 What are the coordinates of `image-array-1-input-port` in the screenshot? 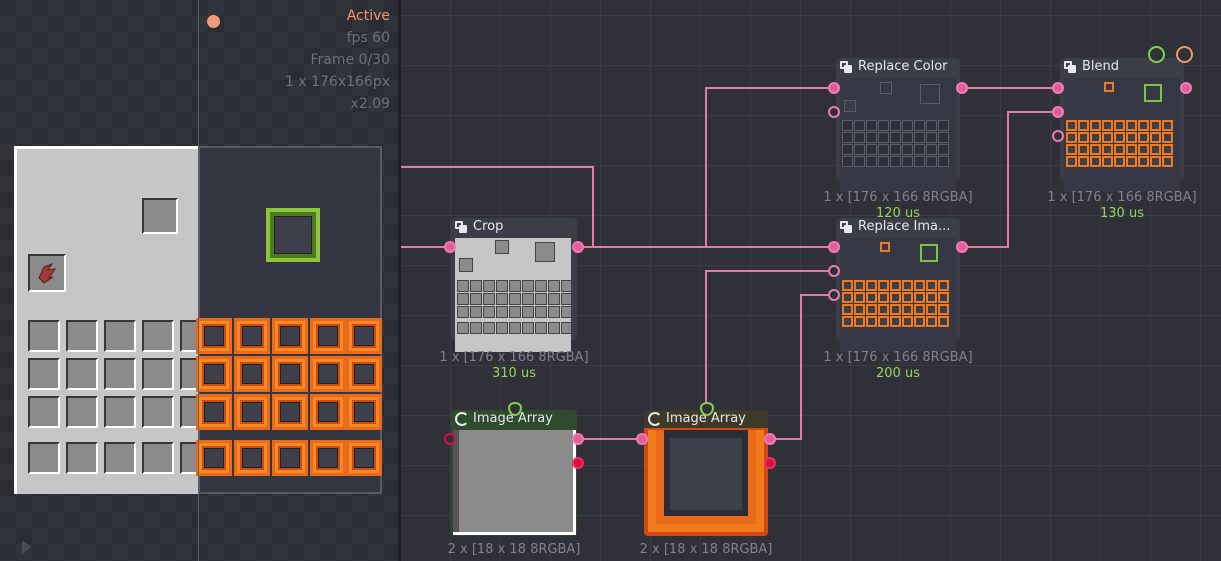 It's located at (450, 439).